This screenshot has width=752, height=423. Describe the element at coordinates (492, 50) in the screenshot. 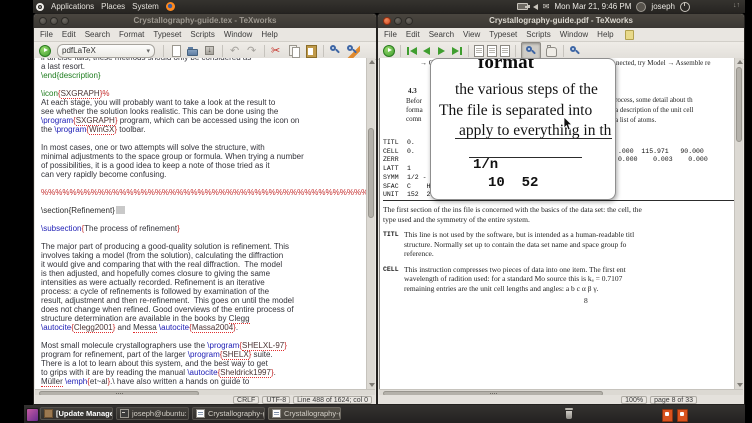

I see `fit-width-button` at that location.